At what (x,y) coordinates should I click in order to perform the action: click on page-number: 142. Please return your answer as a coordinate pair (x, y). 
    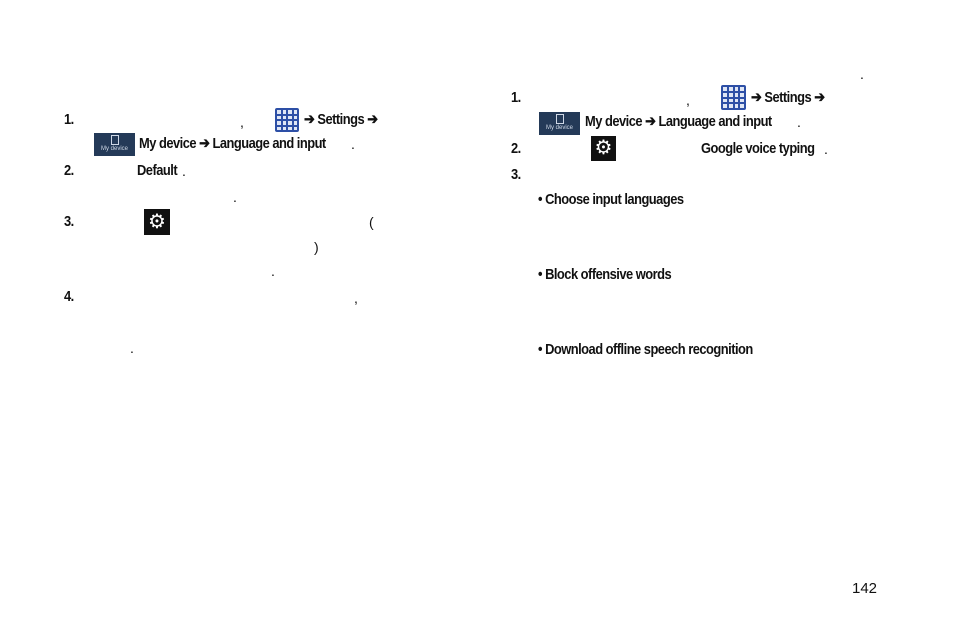
    Looking at the image, I should click on (865, 588).